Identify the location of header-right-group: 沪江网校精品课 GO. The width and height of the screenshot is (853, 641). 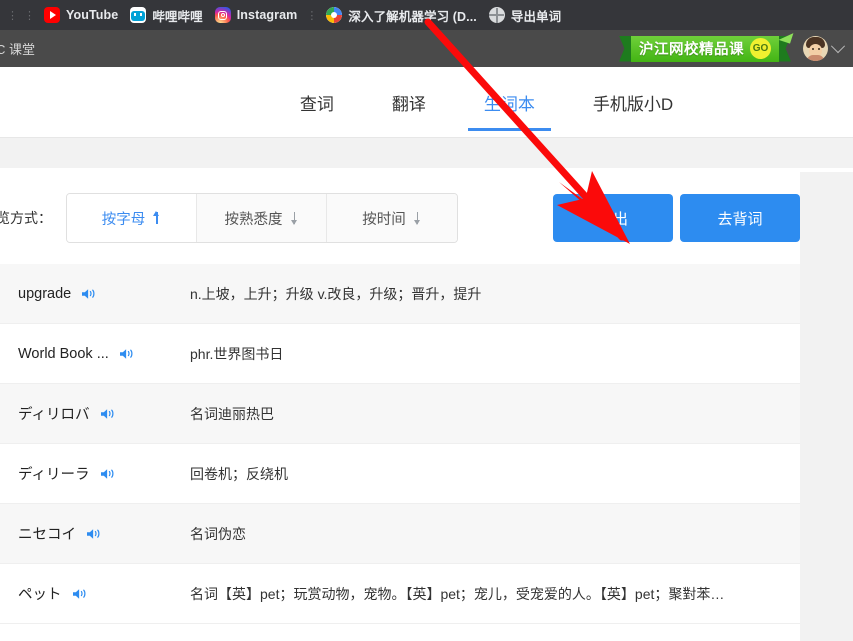
(736, 47).